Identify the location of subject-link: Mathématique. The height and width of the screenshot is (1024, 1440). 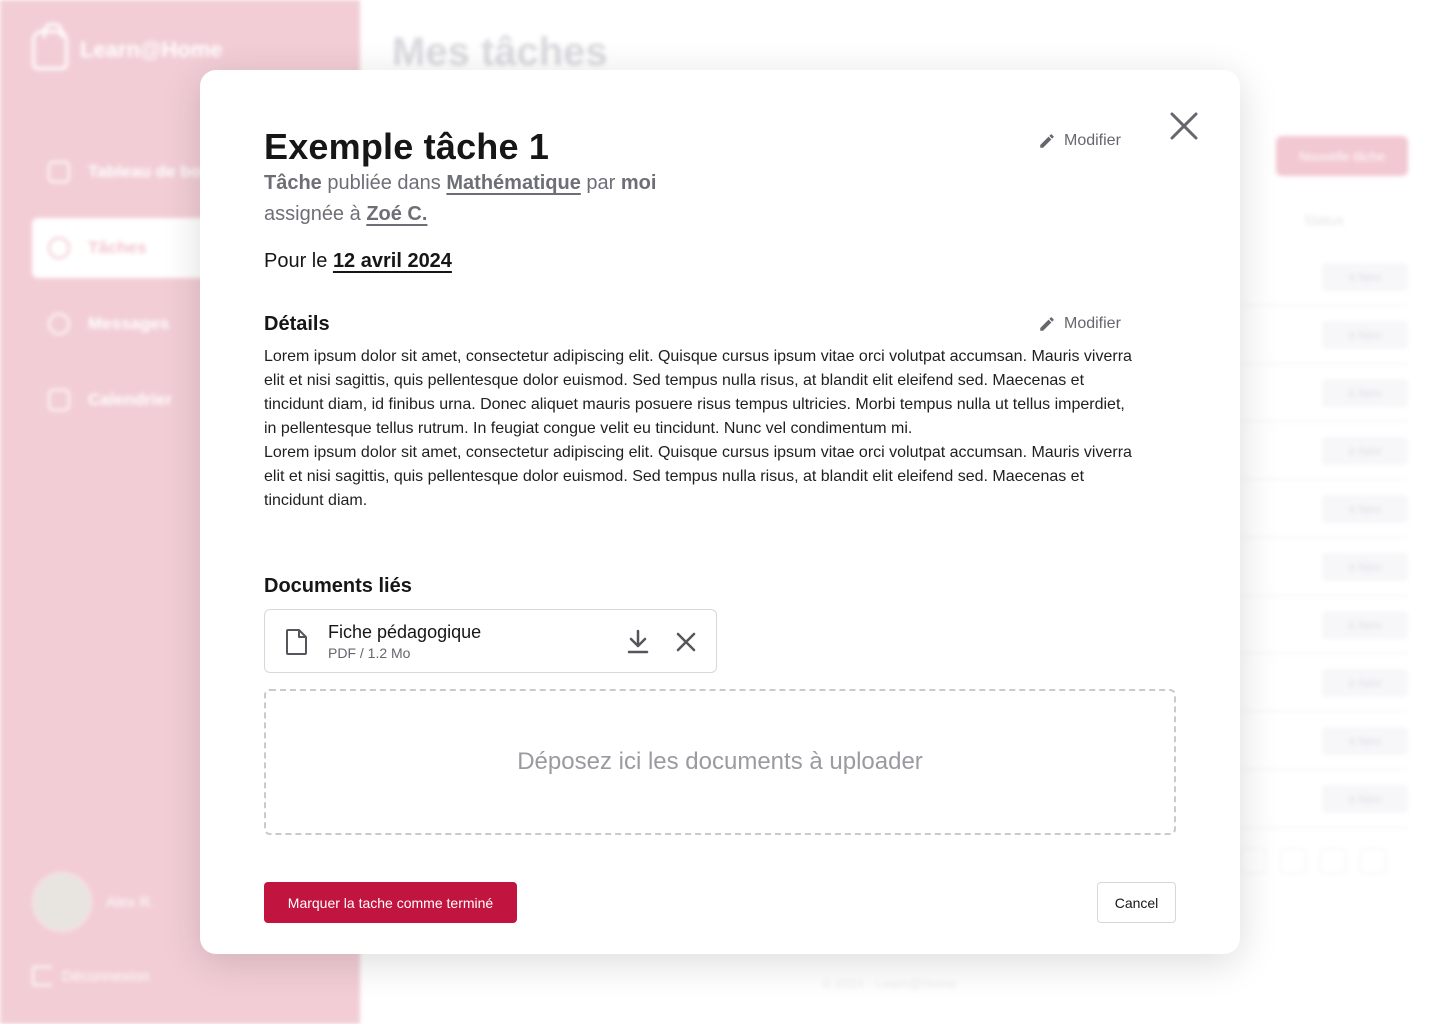
(513, 183).